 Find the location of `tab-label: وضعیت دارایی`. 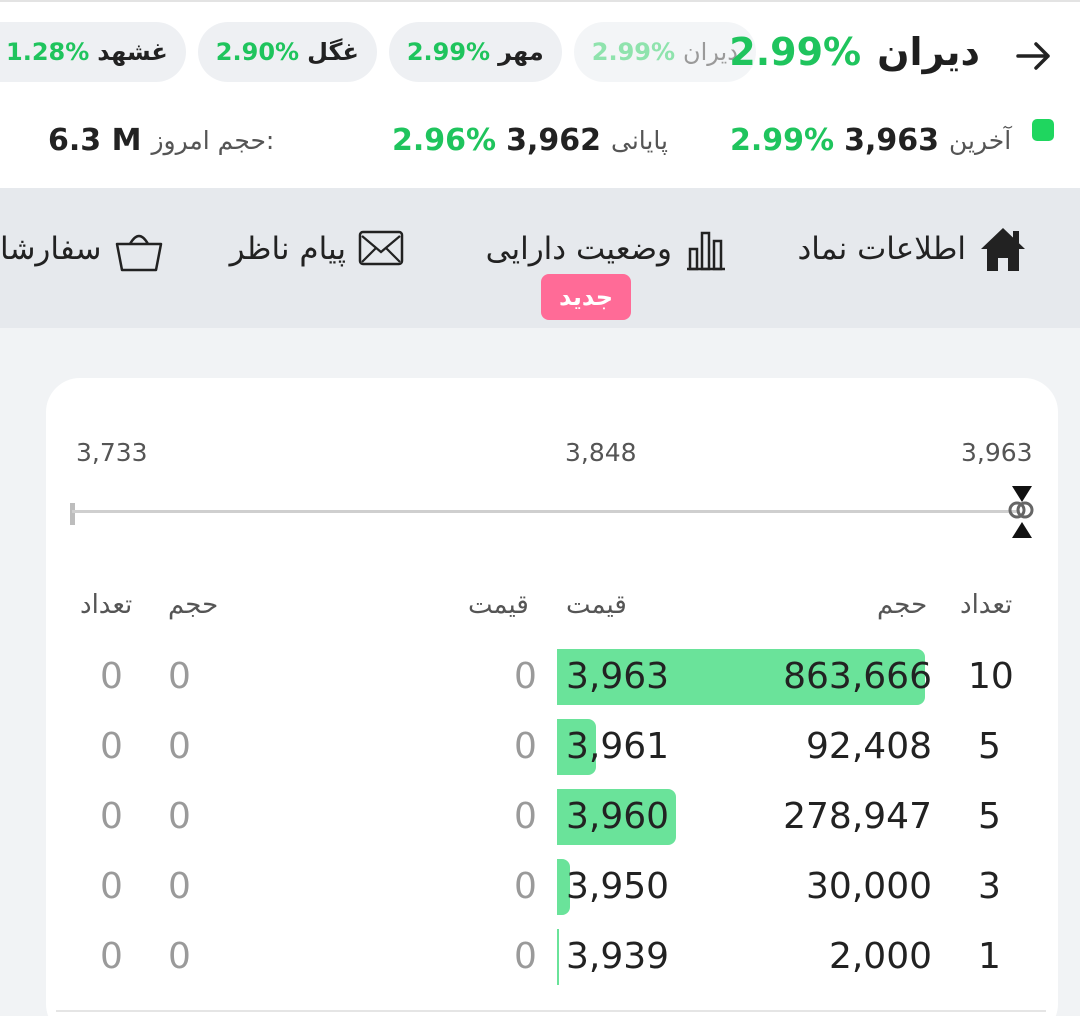

tab-label: وضعیت دارایی is located at coordinates (578, 249).